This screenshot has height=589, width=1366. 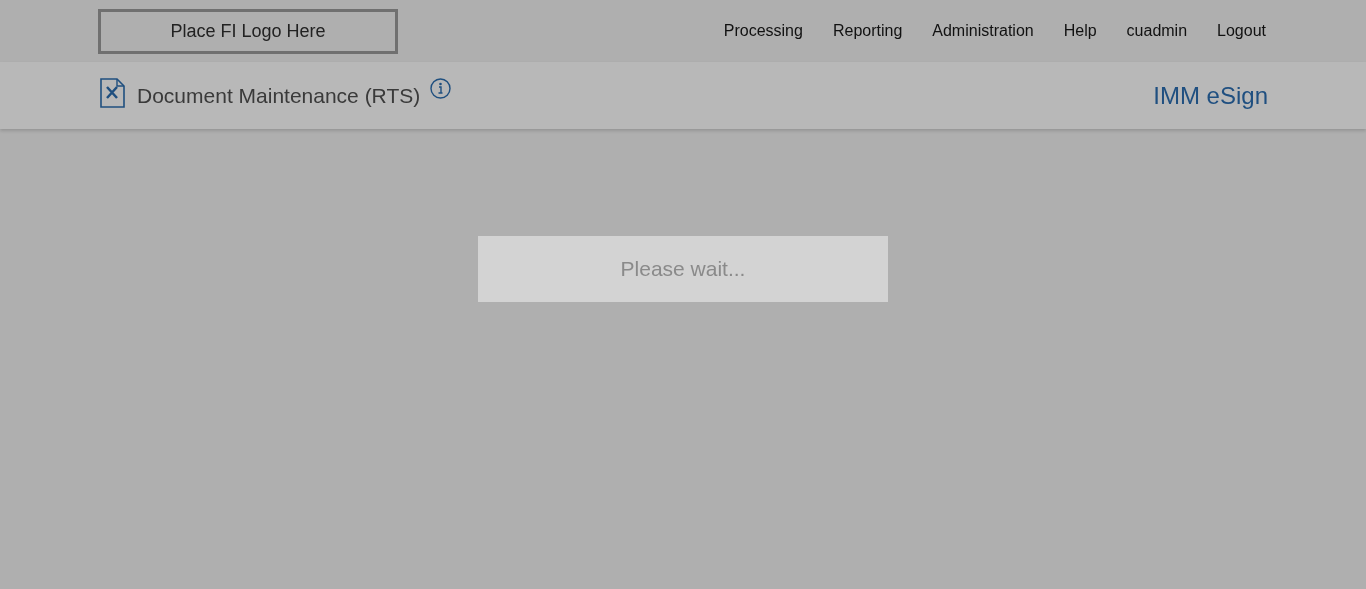 What do you see at coordinates (112, 92) in the screenshot?
I see `document-tools-icon` at bounding box center [112, 92].